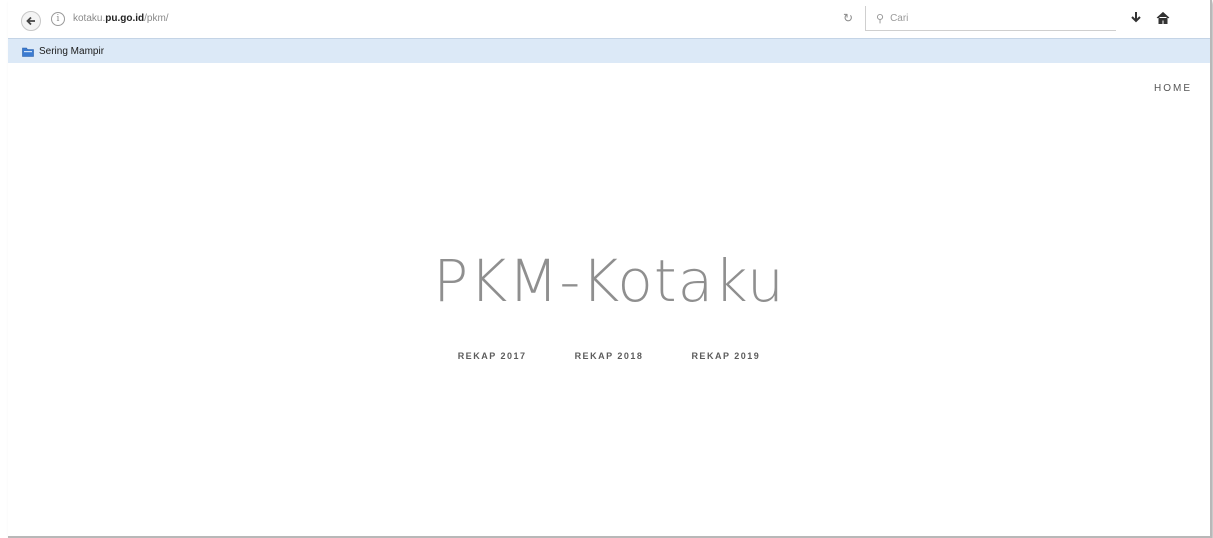 The image size is (1213, 538). Describe the element at coordinates (609, 51) in the screenshot. I see `bookmarks-toolbar: Sering Mampir` at that location.